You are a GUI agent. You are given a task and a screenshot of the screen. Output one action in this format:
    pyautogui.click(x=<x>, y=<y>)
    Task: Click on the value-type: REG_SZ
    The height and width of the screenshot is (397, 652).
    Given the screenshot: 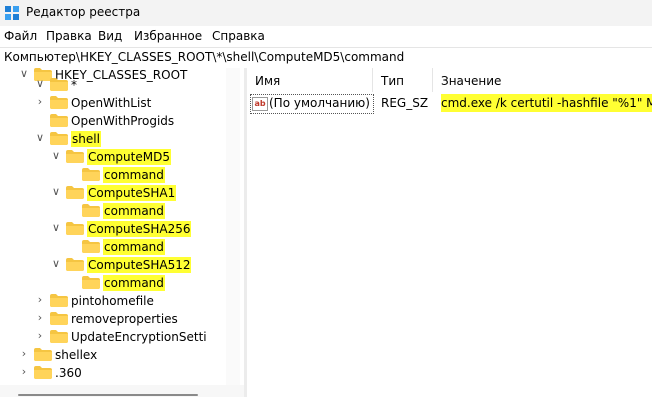 What is the action you would take?
    pyautogui.click(x=404, y=103)
    